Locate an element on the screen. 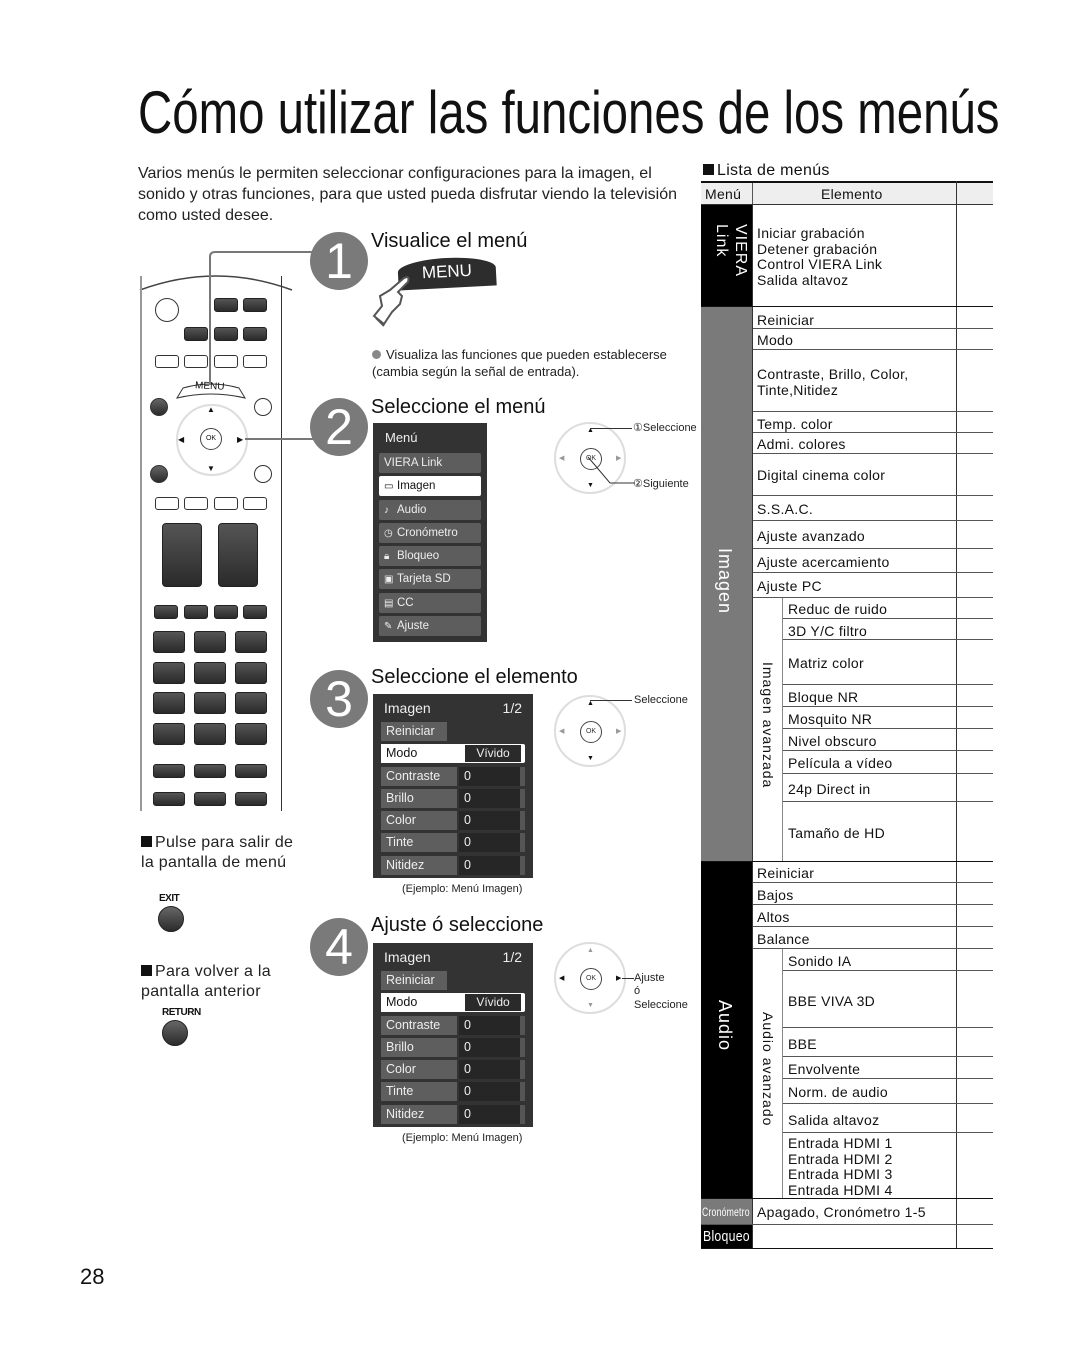 The height and width of the screenshot is (1363, 1080). table-row: Temp. color is located at coordinates (795, 424).